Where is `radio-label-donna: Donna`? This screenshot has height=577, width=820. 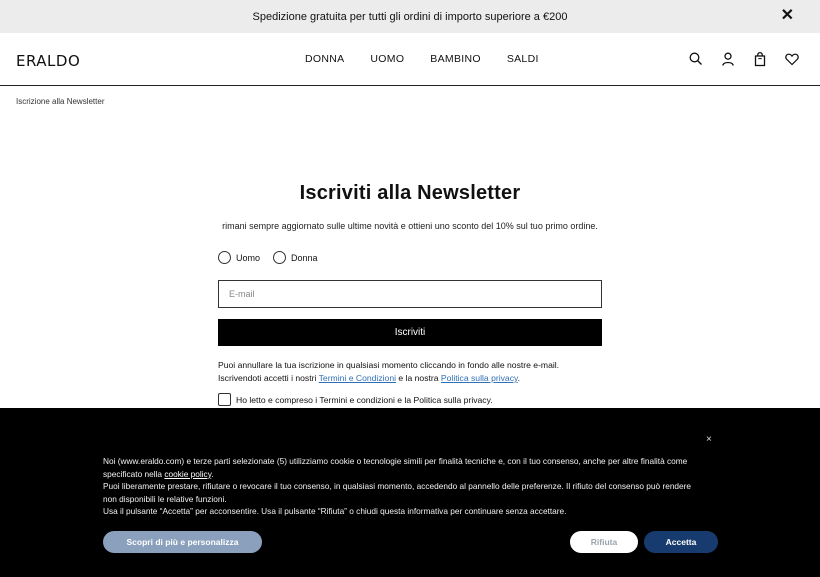 radio-label-donna: Donna is located at coordinates (304, 257).